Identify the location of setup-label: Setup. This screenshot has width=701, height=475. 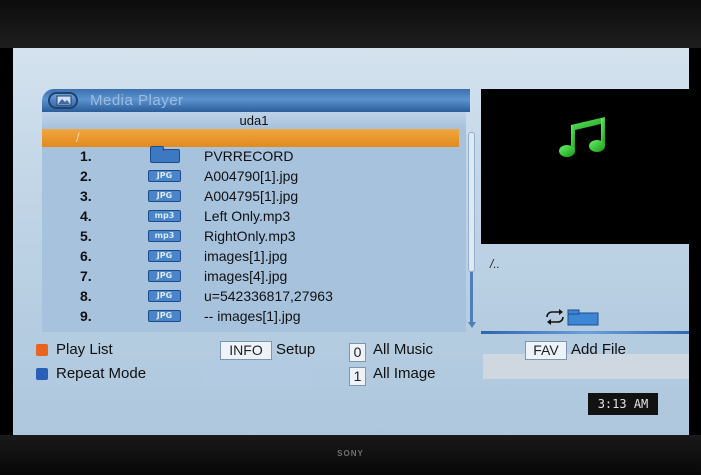
(295, 349).